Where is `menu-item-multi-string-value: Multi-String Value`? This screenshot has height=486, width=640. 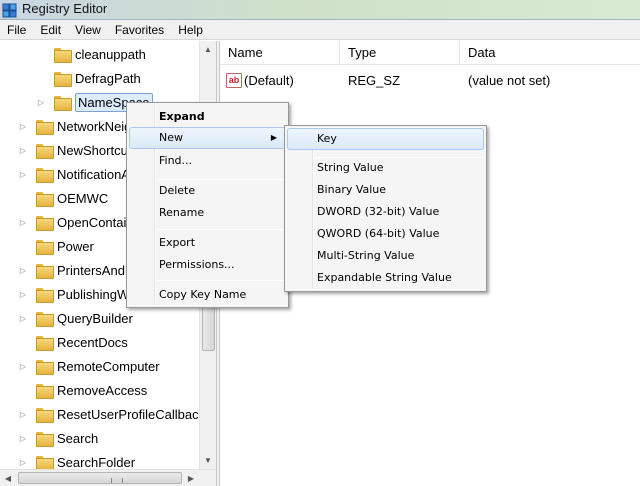 menu-item-multi-string-value: Multi-String Value is located at coordinates (385, 256).